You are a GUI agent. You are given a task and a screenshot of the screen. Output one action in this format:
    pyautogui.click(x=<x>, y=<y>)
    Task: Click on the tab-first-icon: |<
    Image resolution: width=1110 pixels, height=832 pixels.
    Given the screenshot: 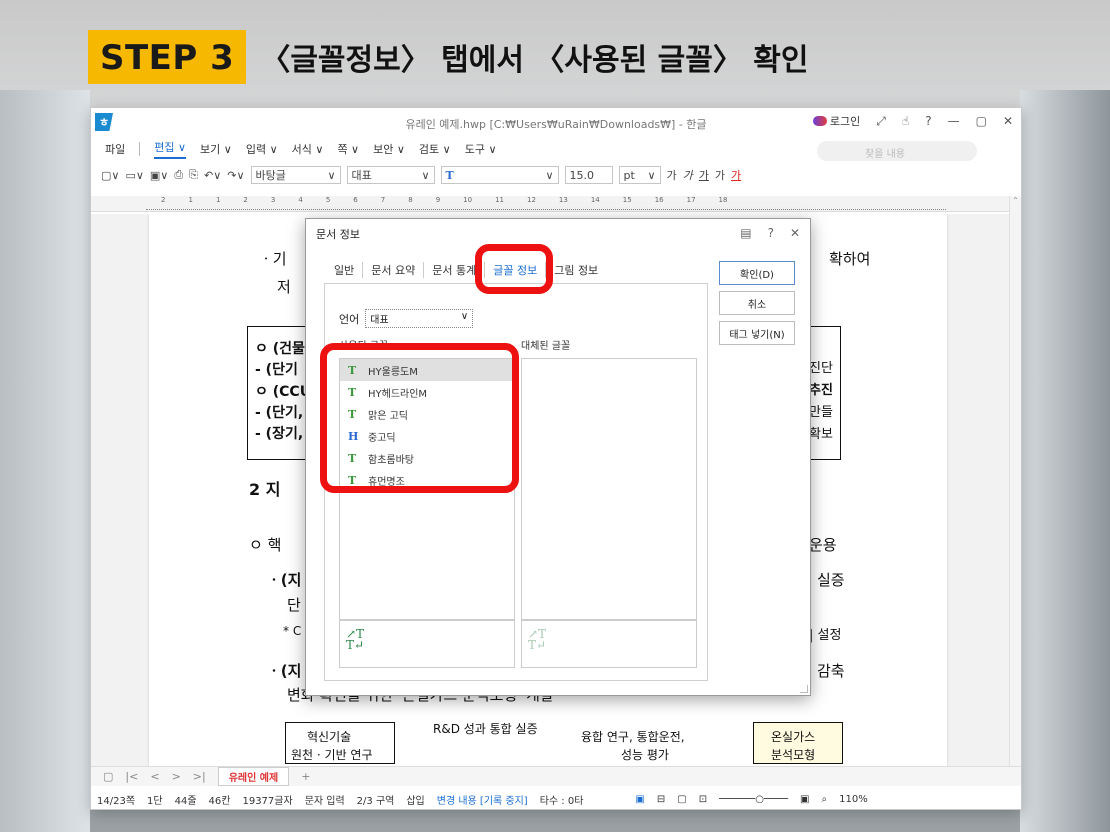 What is the action you would take?
    pyautogui.click(x=131, y=776)
    